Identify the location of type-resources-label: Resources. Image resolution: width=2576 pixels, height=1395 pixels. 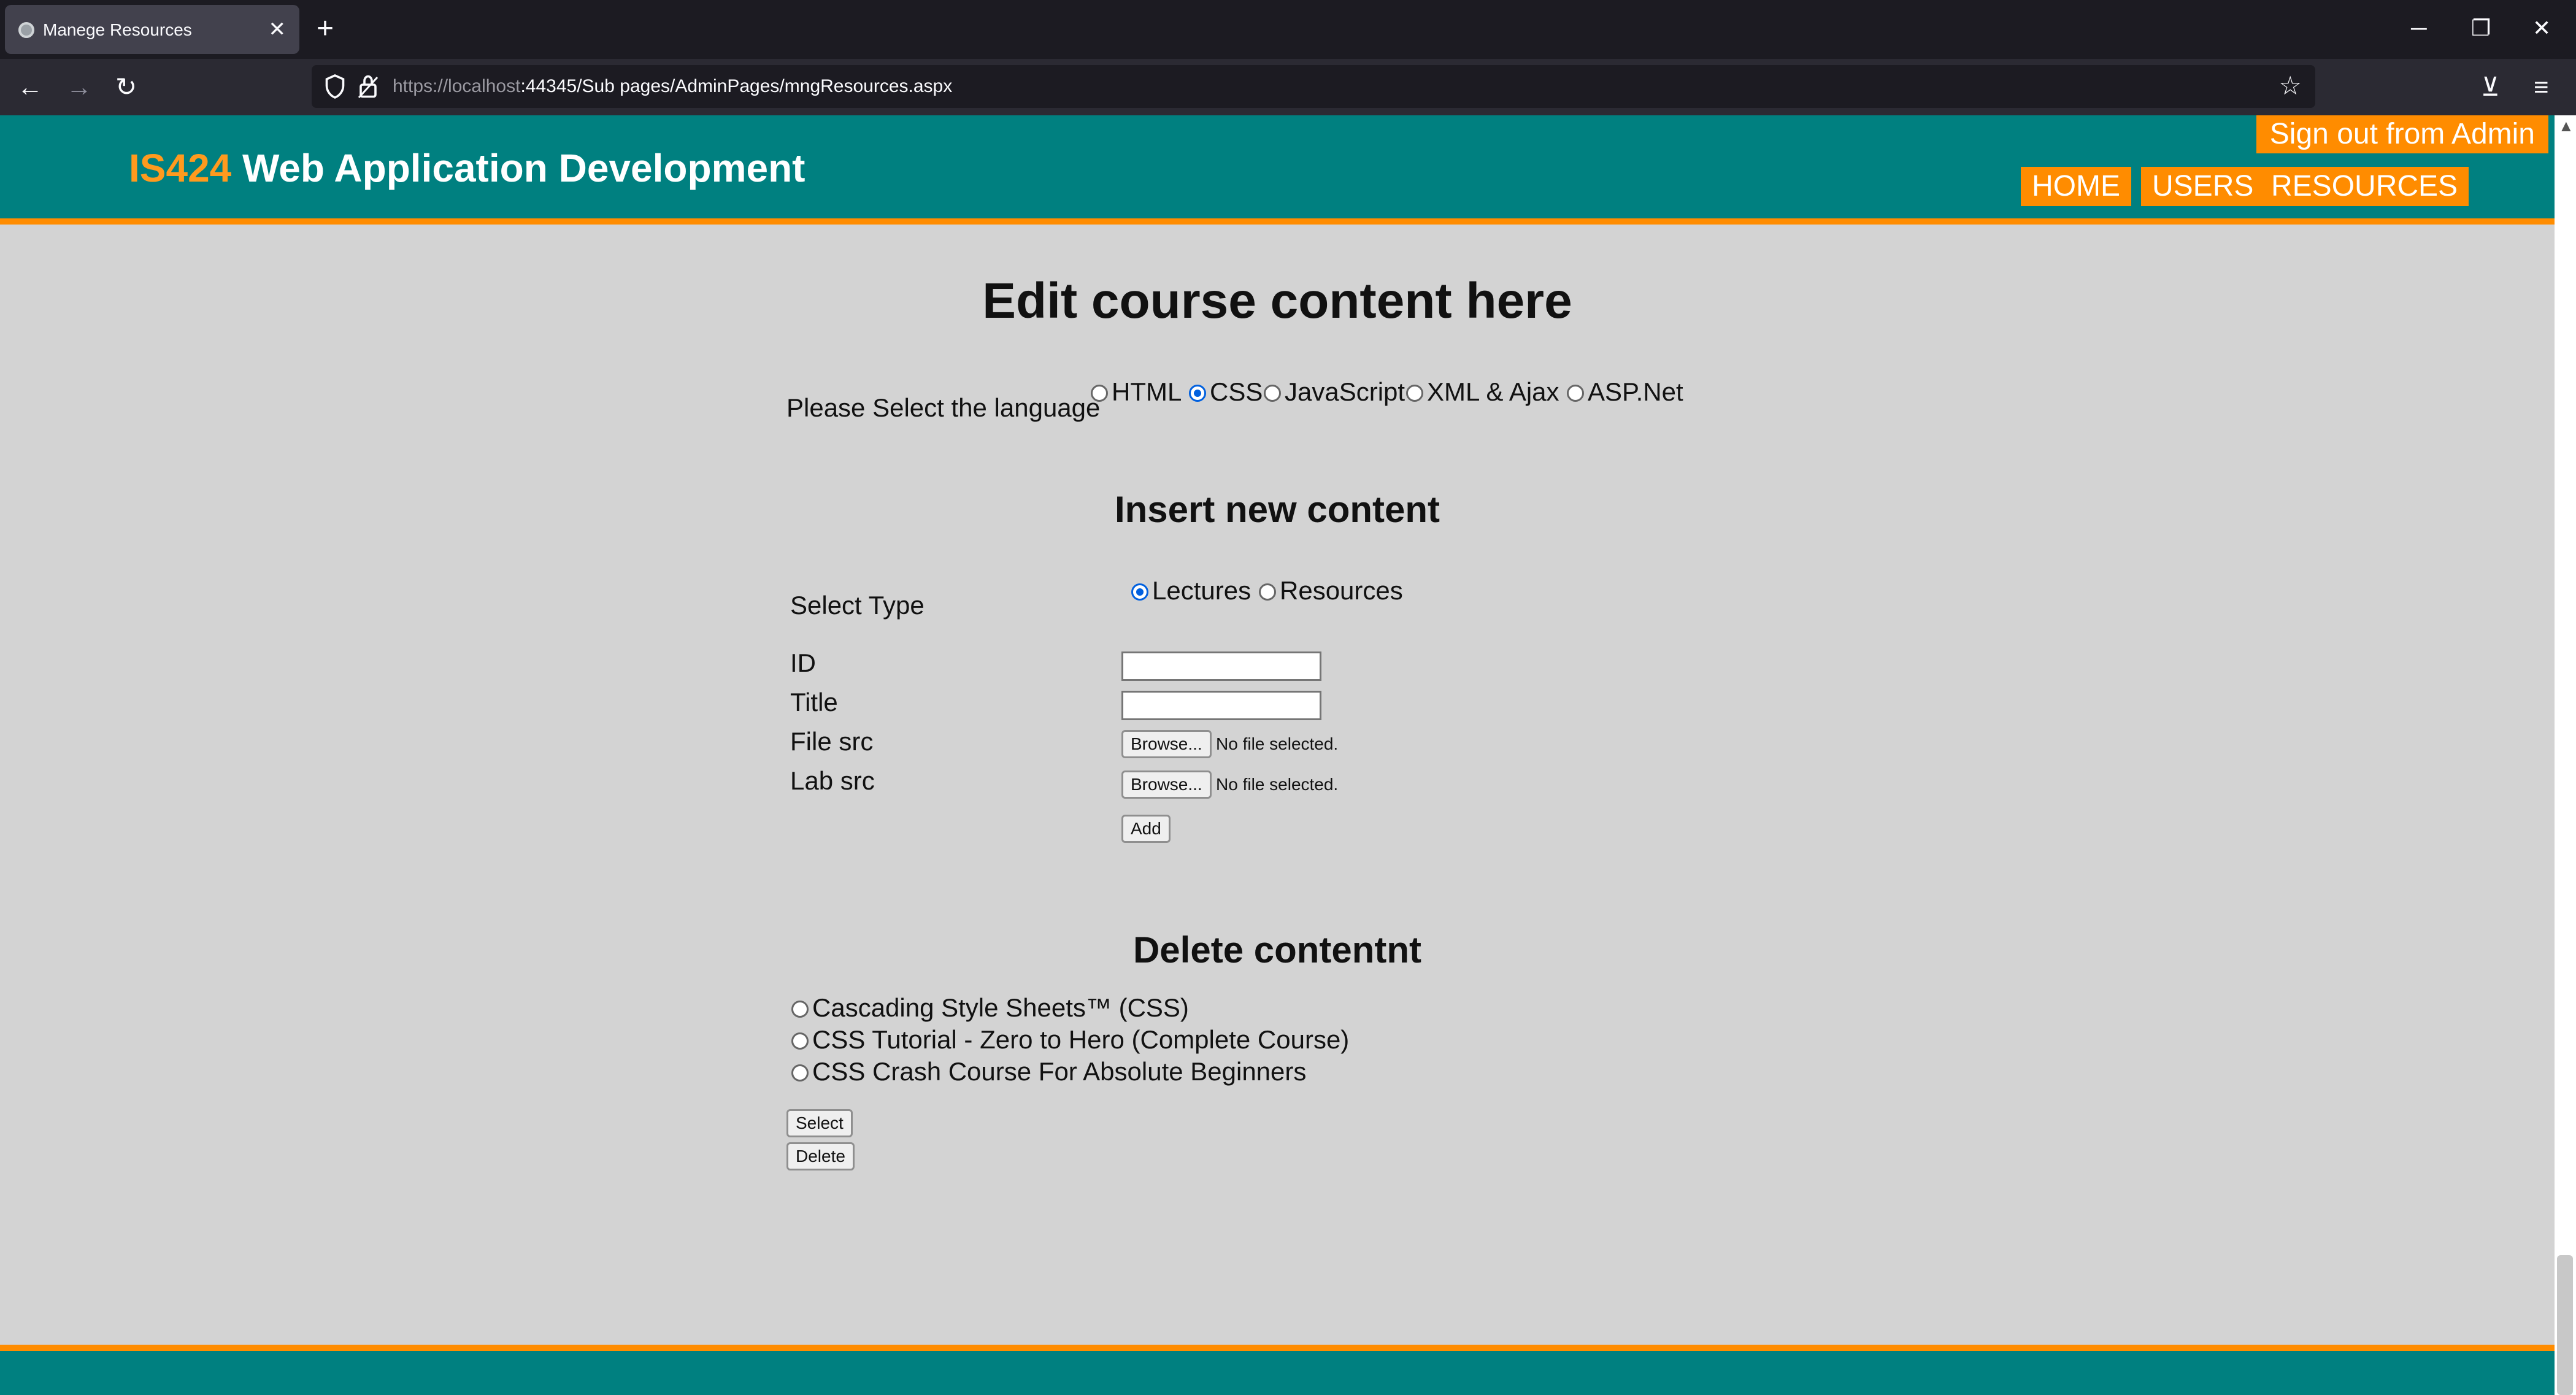
(1341, 591).